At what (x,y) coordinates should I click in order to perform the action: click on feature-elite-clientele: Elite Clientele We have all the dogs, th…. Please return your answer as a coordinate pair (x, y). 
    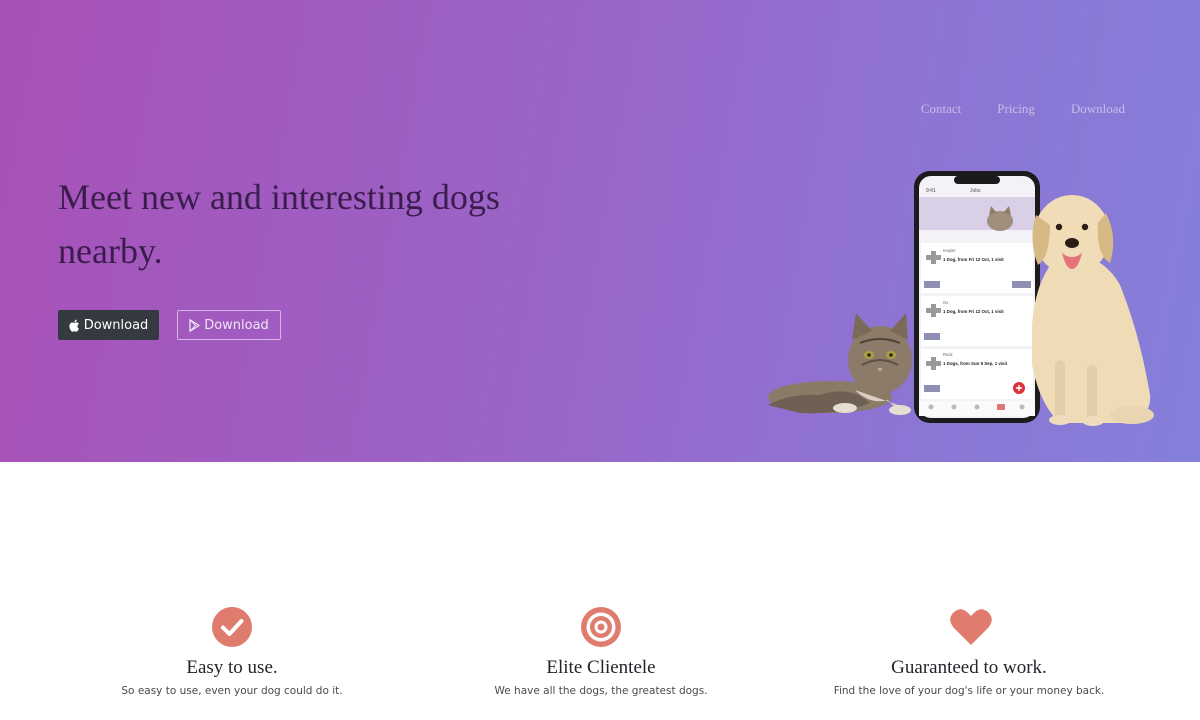
    Looking at the image, I should click on (601, 652).